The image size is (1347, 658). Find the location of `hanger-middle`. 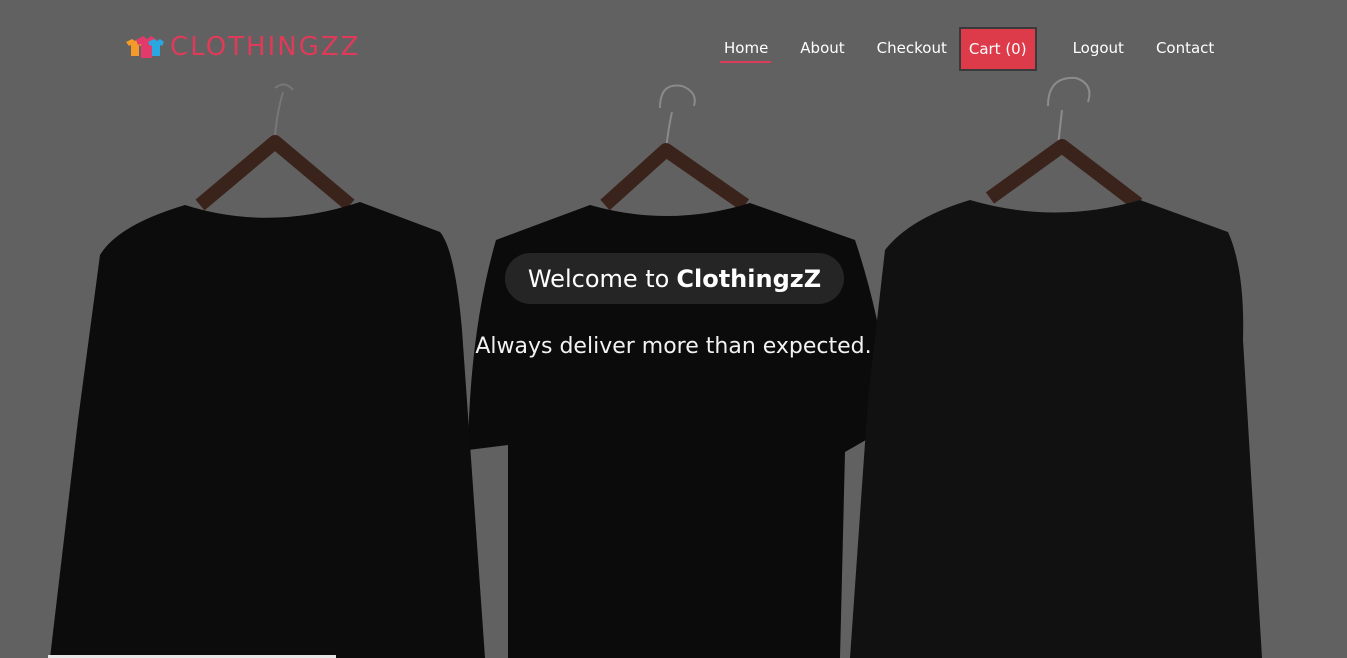

hanger-middle is located at coordinates (674, 147).